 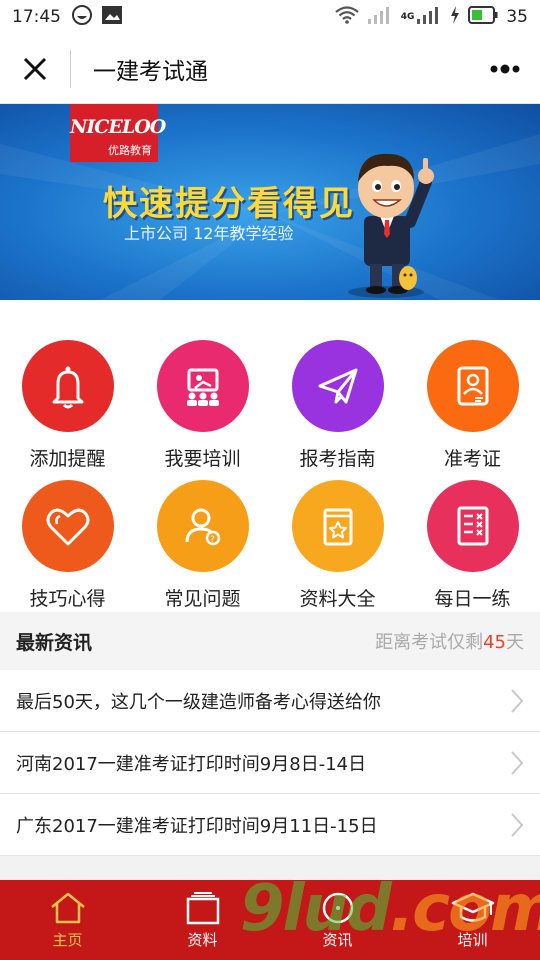 I want to click on id-card-icon, so click(x=472, y=386).